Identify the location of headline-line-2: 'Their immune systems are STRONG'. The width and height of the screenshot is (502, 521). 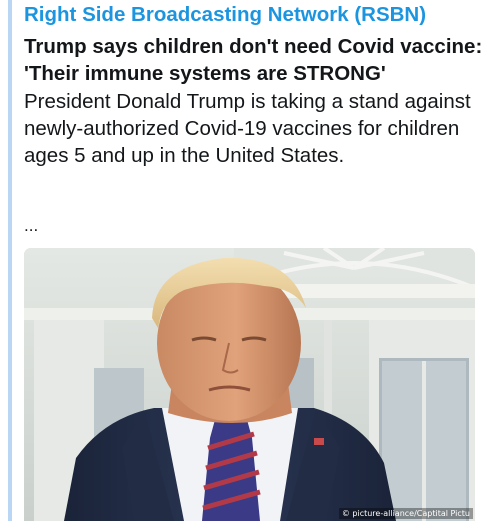
(205, 73).